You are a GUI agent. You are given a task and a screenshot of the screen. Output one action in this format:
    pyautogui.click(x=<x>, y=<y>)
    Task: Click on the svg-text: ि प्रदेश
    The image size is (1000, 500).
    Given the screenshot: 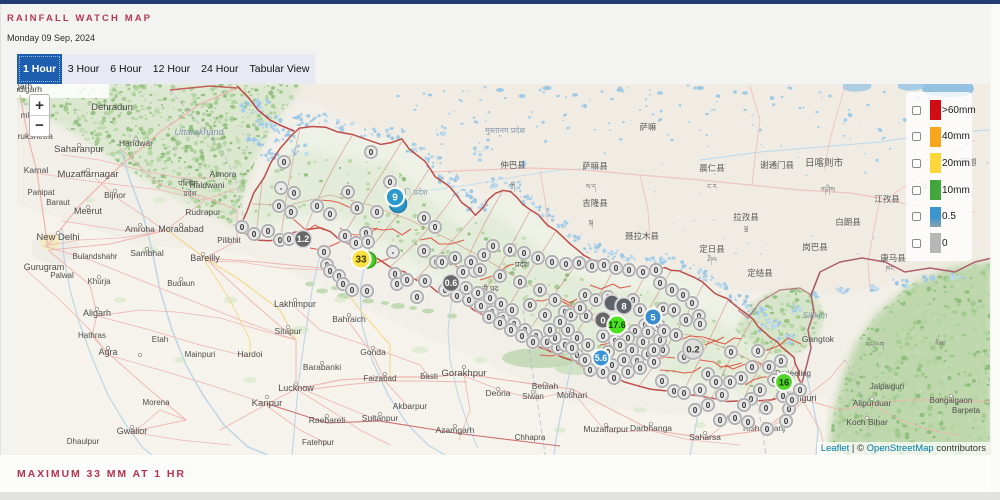 What is the action you would take?
    pyautogui.click(x=416, y=192)
    